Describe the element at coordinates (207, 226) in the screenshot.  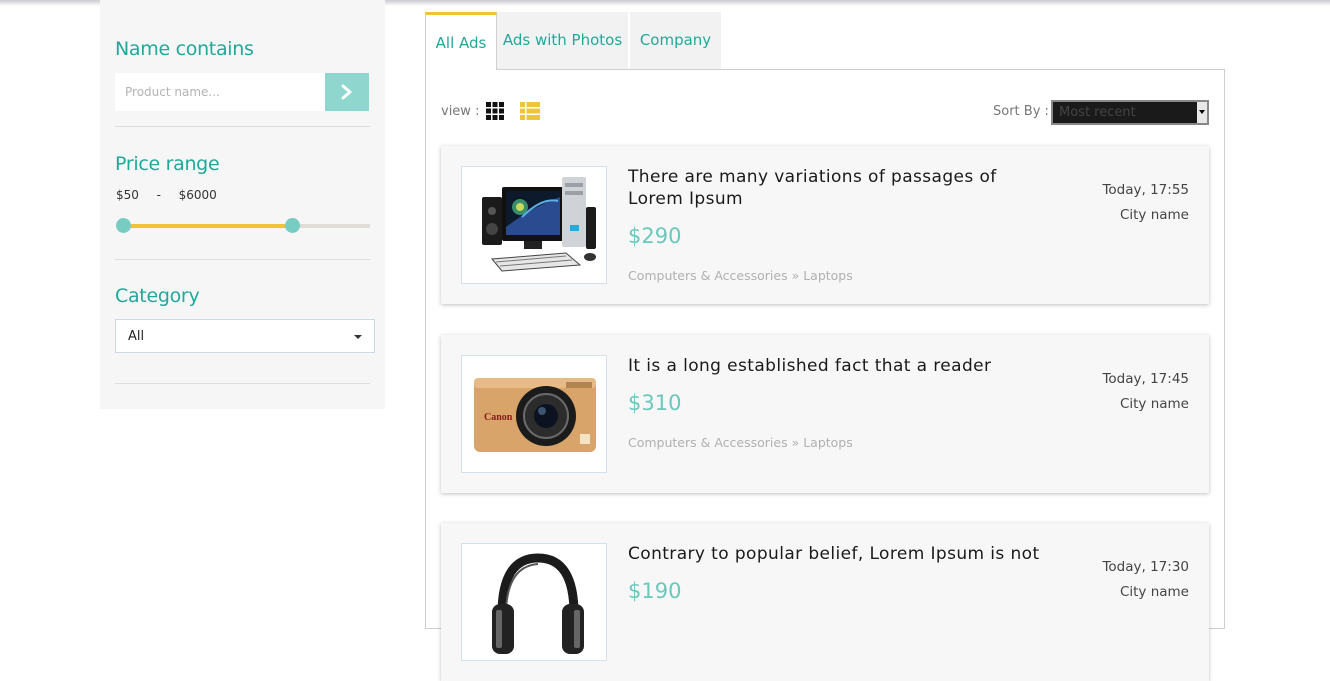
I see `price-slider-range` at that location.